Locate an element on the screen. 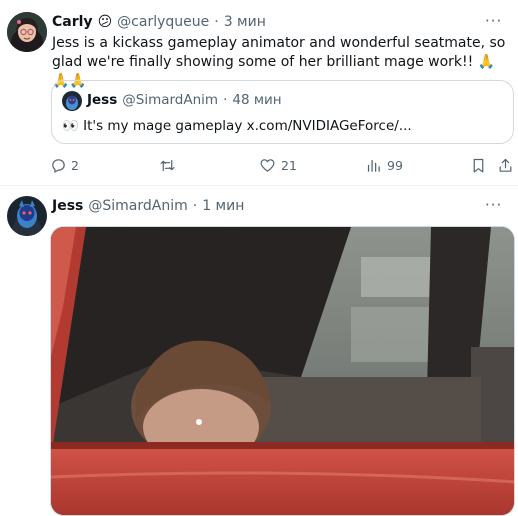 The height and width of the screenshot is (516, 518). avatar-jess is located at coordinates (27, 216).